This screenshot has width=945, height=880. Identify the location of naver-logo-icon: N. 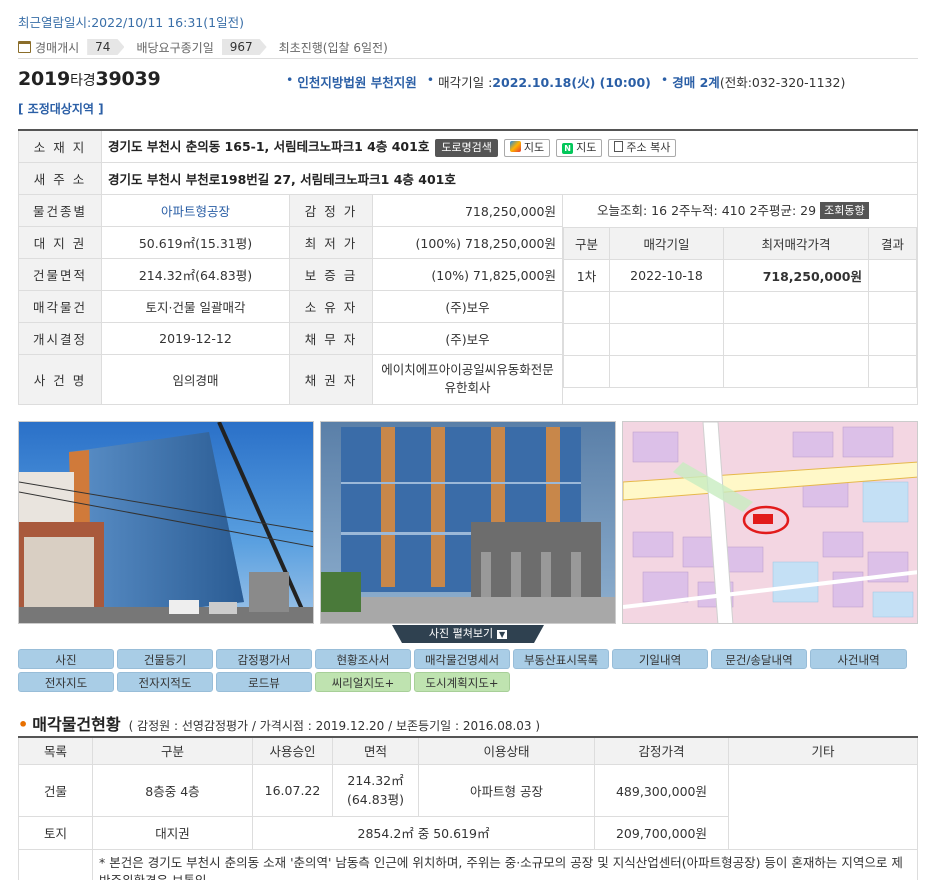
(568, 148).